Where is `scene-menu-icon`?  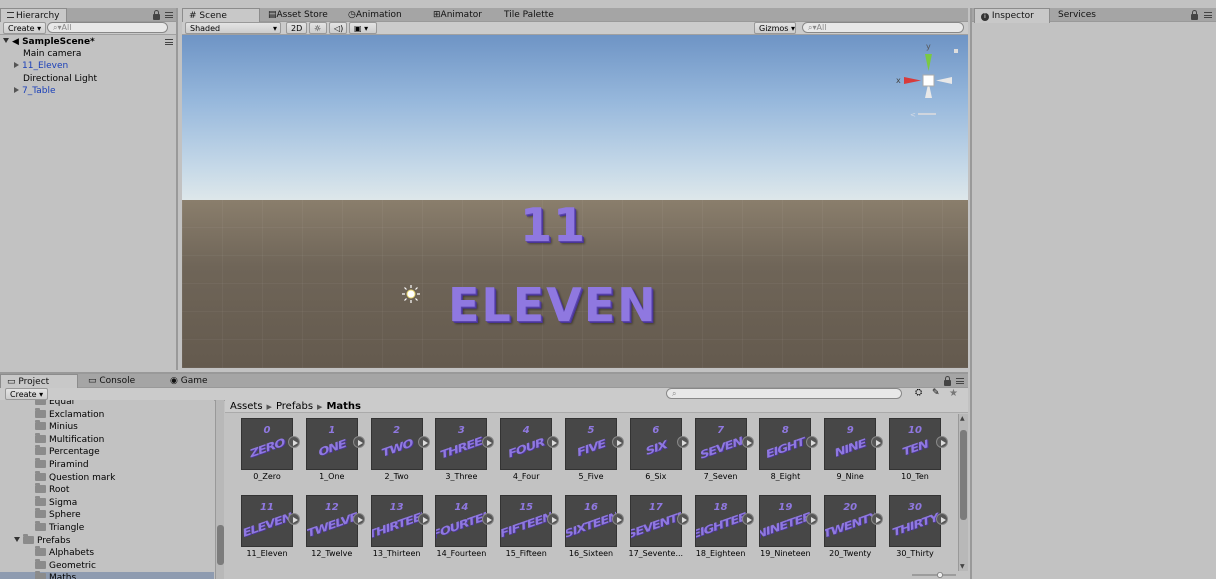 scene-menu-icon is located at coordinates (169, 42).